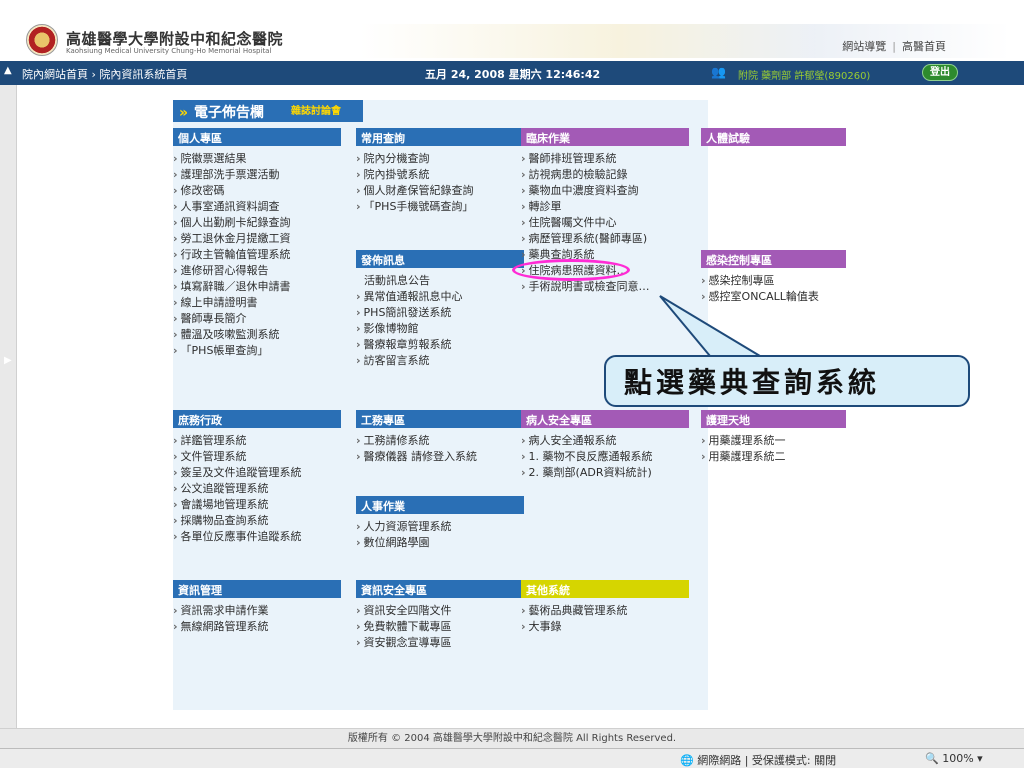  Describe the element at coordinates (605, 239) in the screenshot. I see `menu-link: 病歷管理系統(醫師專區)` at that location.